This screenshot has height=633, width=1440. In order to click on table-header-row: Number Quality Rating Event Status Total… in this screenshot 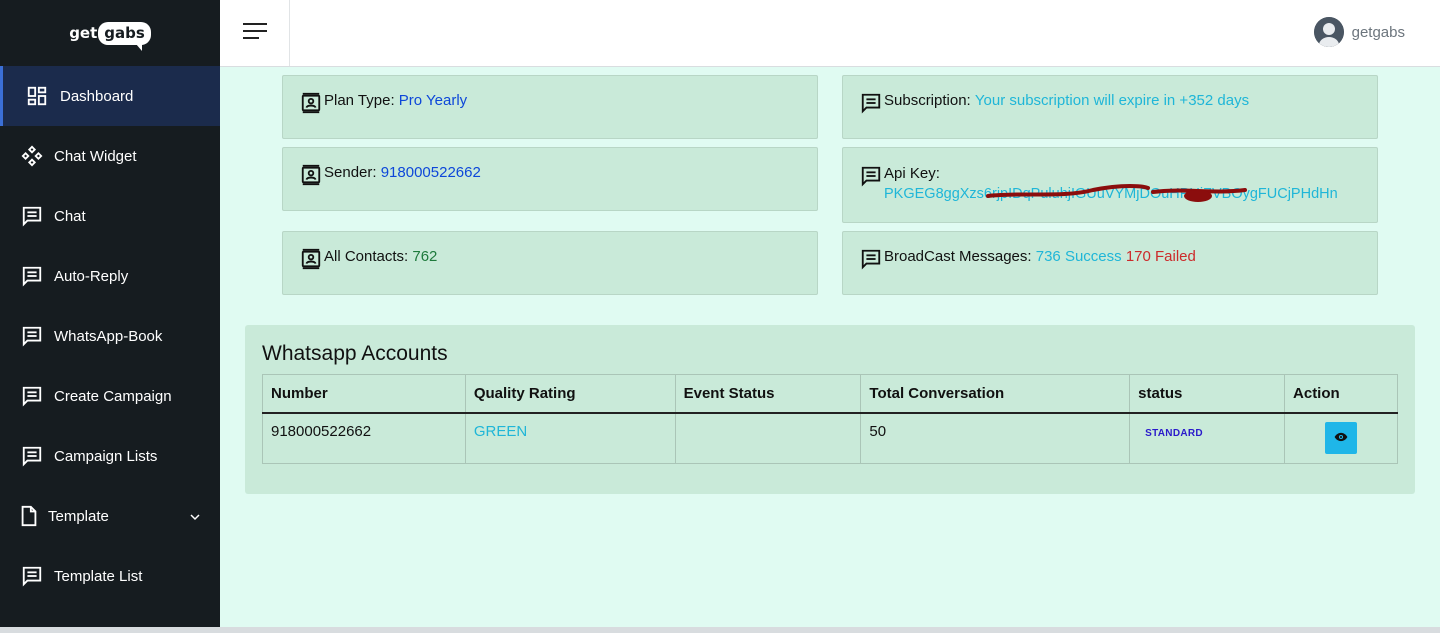, I will do `click(830, 394)`.